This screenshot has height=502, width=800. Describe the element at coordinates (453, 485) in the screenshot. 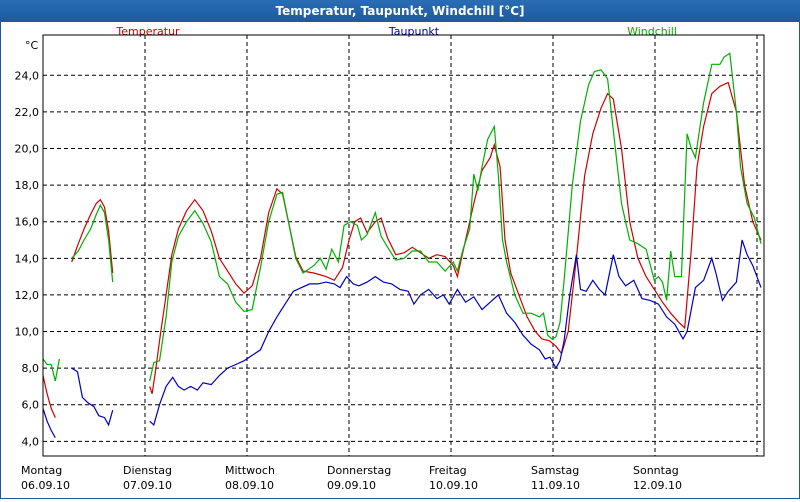

I see `x-tick-date: 10.09.10` at that location.